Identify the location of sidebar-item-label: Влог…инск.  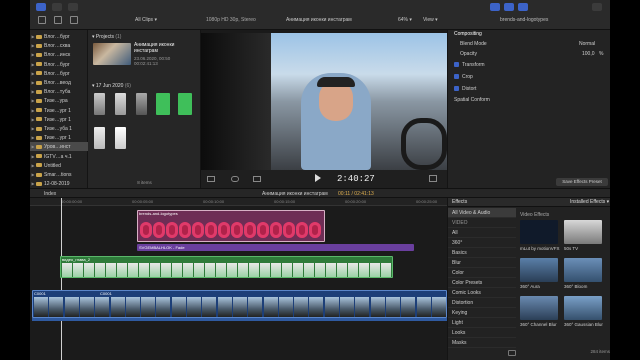
(57, 55).